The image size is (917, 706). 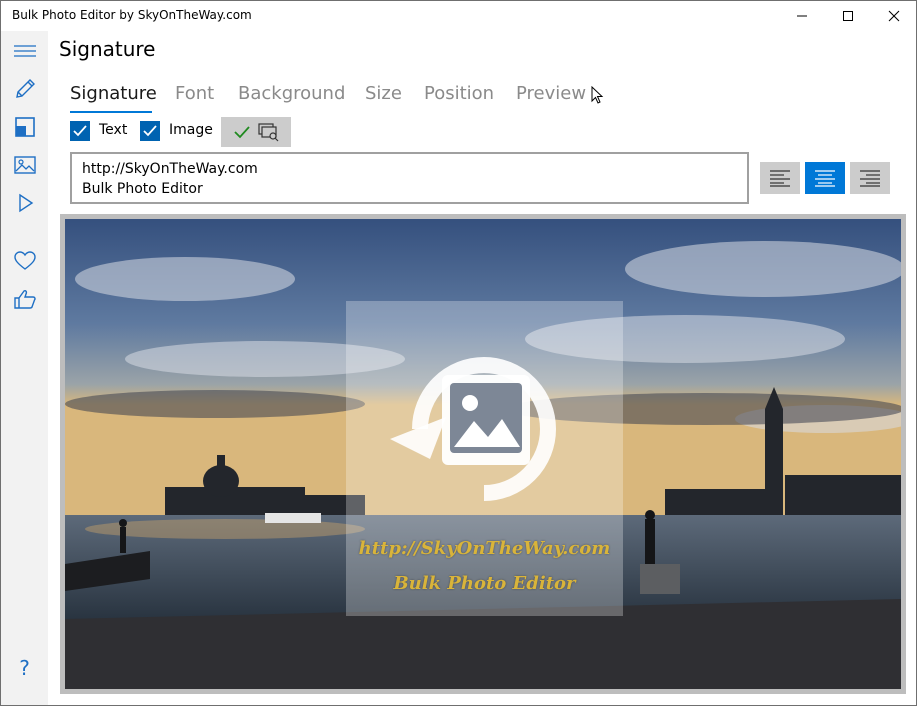 I want to click on close-icon, so click(x=894, y=16).